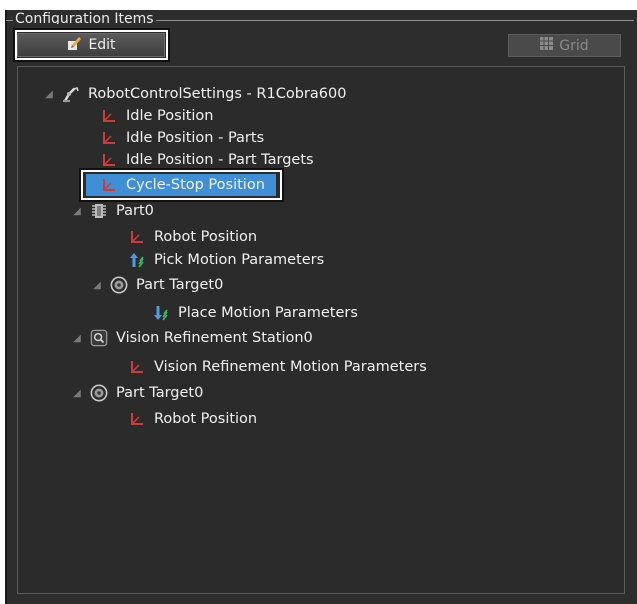  What do you see at coordinates (547, 45) in the screenshot?
I see `grid-icon` at bounding box center [547, 45].